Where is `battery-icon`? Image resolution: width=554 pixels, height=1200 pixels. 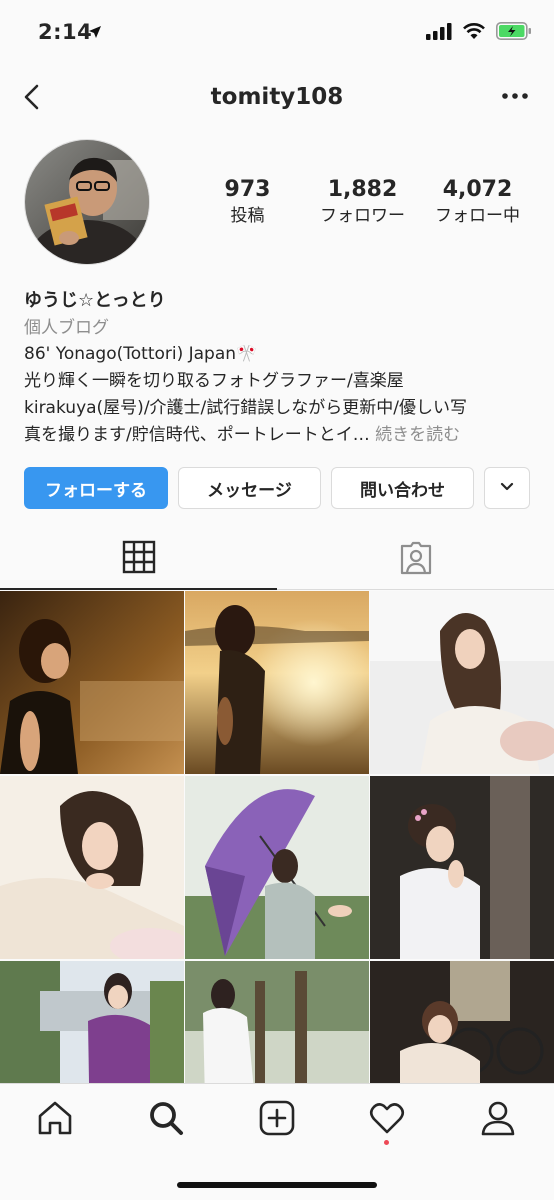 battery-icon is located at coordinates (514, 33).